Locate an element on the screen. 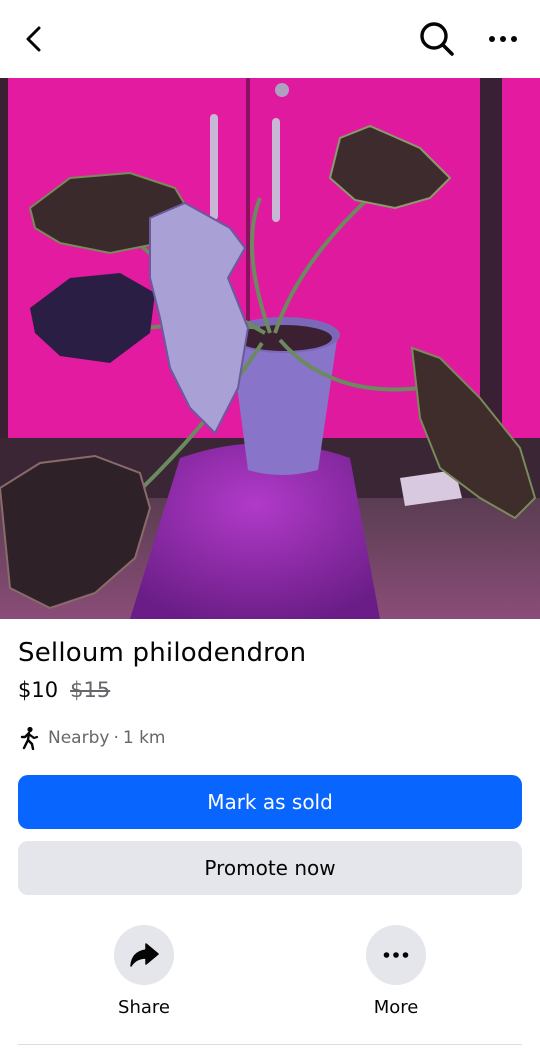  share-arrow-icon is located at coordinates (144, 955).